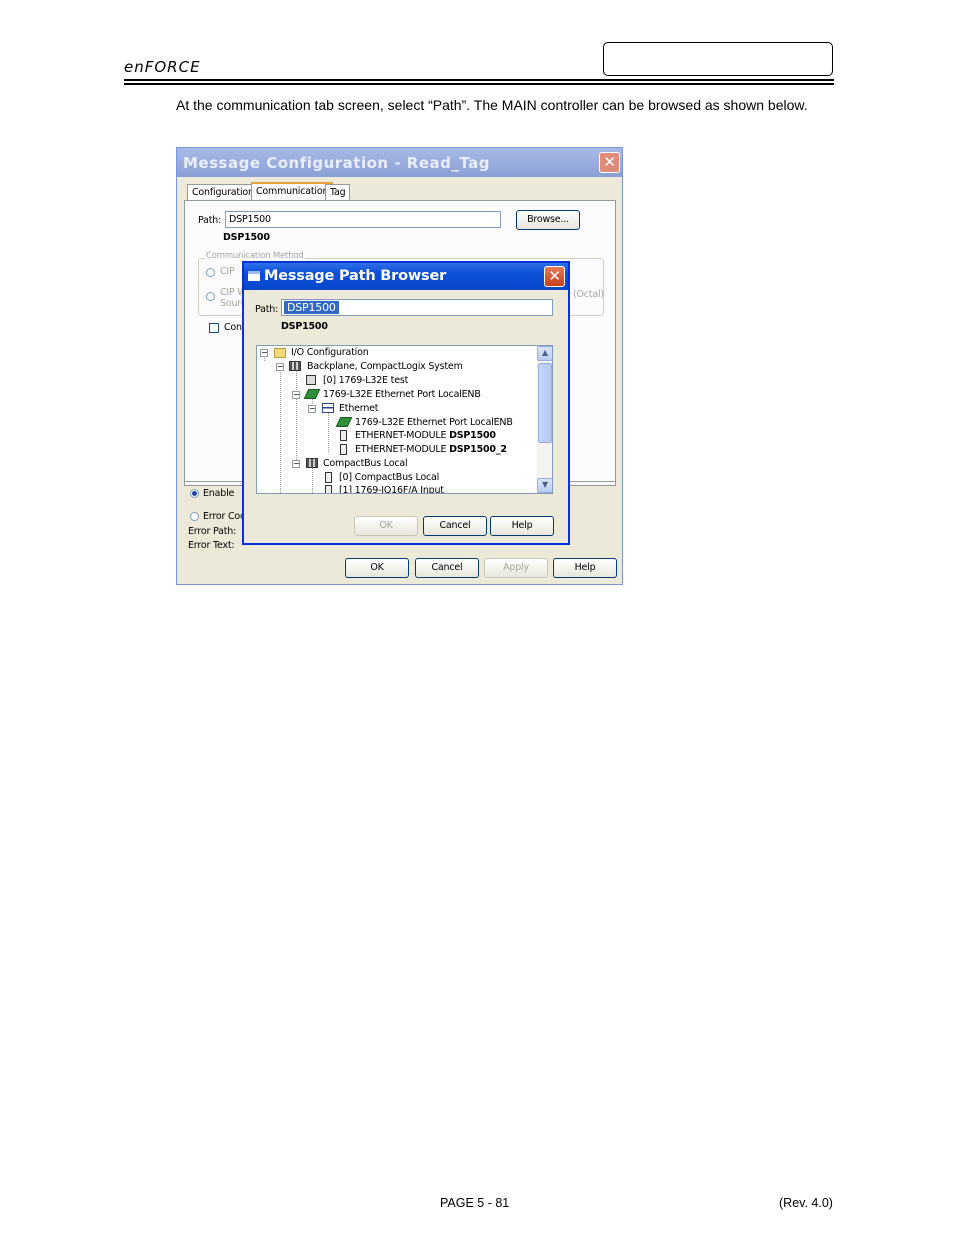  I want to click on tree-item-dsp1500: ETHERNET-MODULE DSP1500, so click(425, 436).